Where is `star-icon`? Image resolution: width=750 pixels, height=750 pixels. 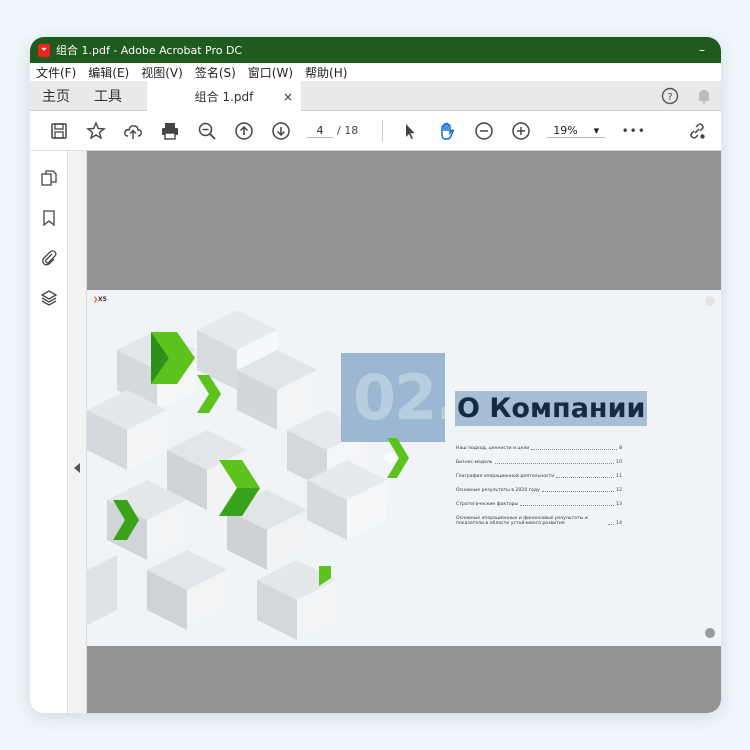 star-icon is located at coordinates (95, 129).